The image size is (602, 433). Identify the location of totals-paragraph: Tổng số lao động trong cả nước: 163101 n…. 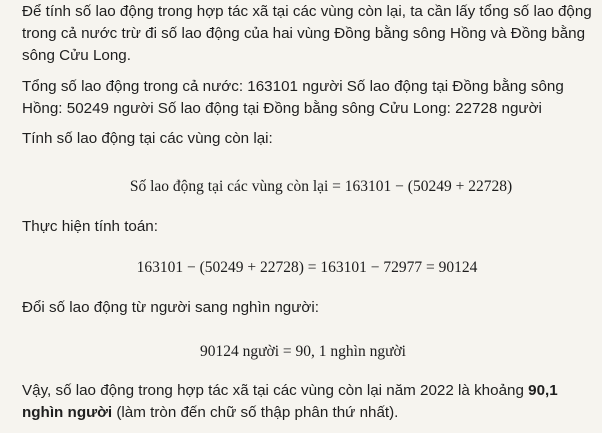
(293, 97).